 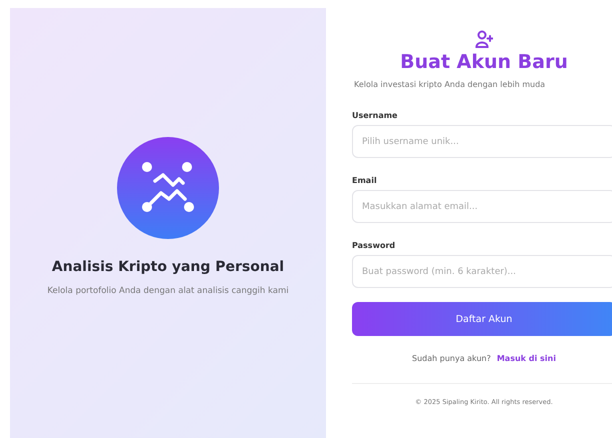 I want to click on form-subtitle: Kelola investasi kripto Anda dengan lebih muda, so click(x=450, y=84).